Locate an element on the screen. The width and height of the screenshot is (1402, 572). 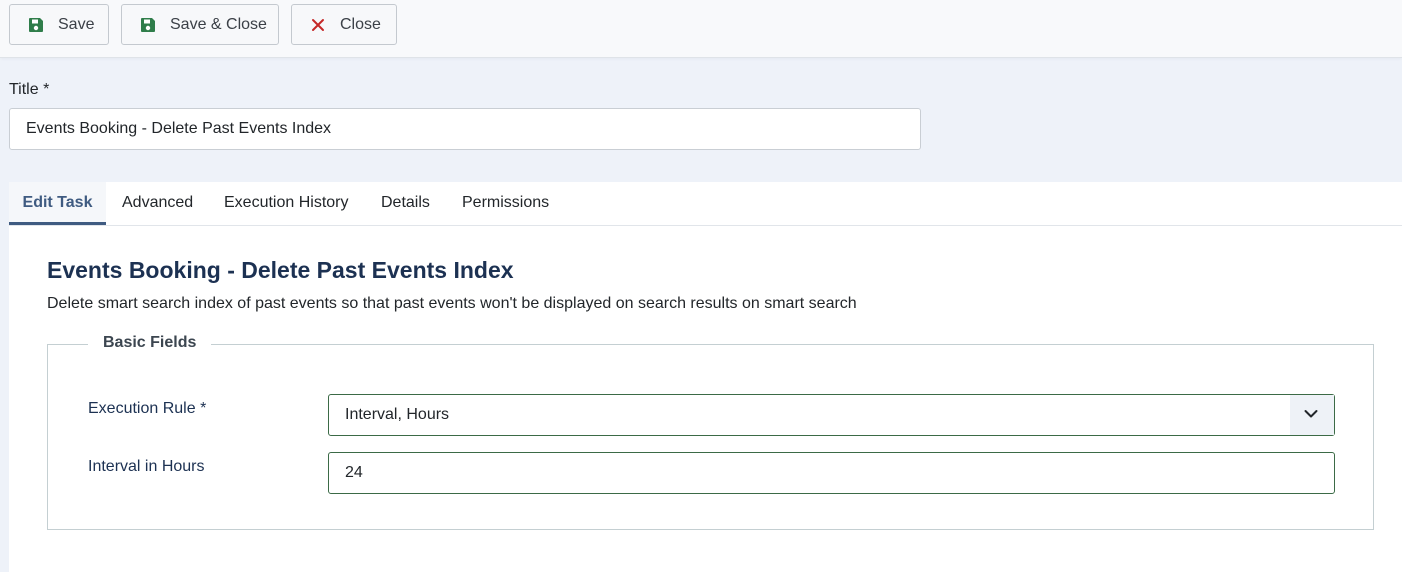
interval-hours-input is located at coordinates (831, 473).